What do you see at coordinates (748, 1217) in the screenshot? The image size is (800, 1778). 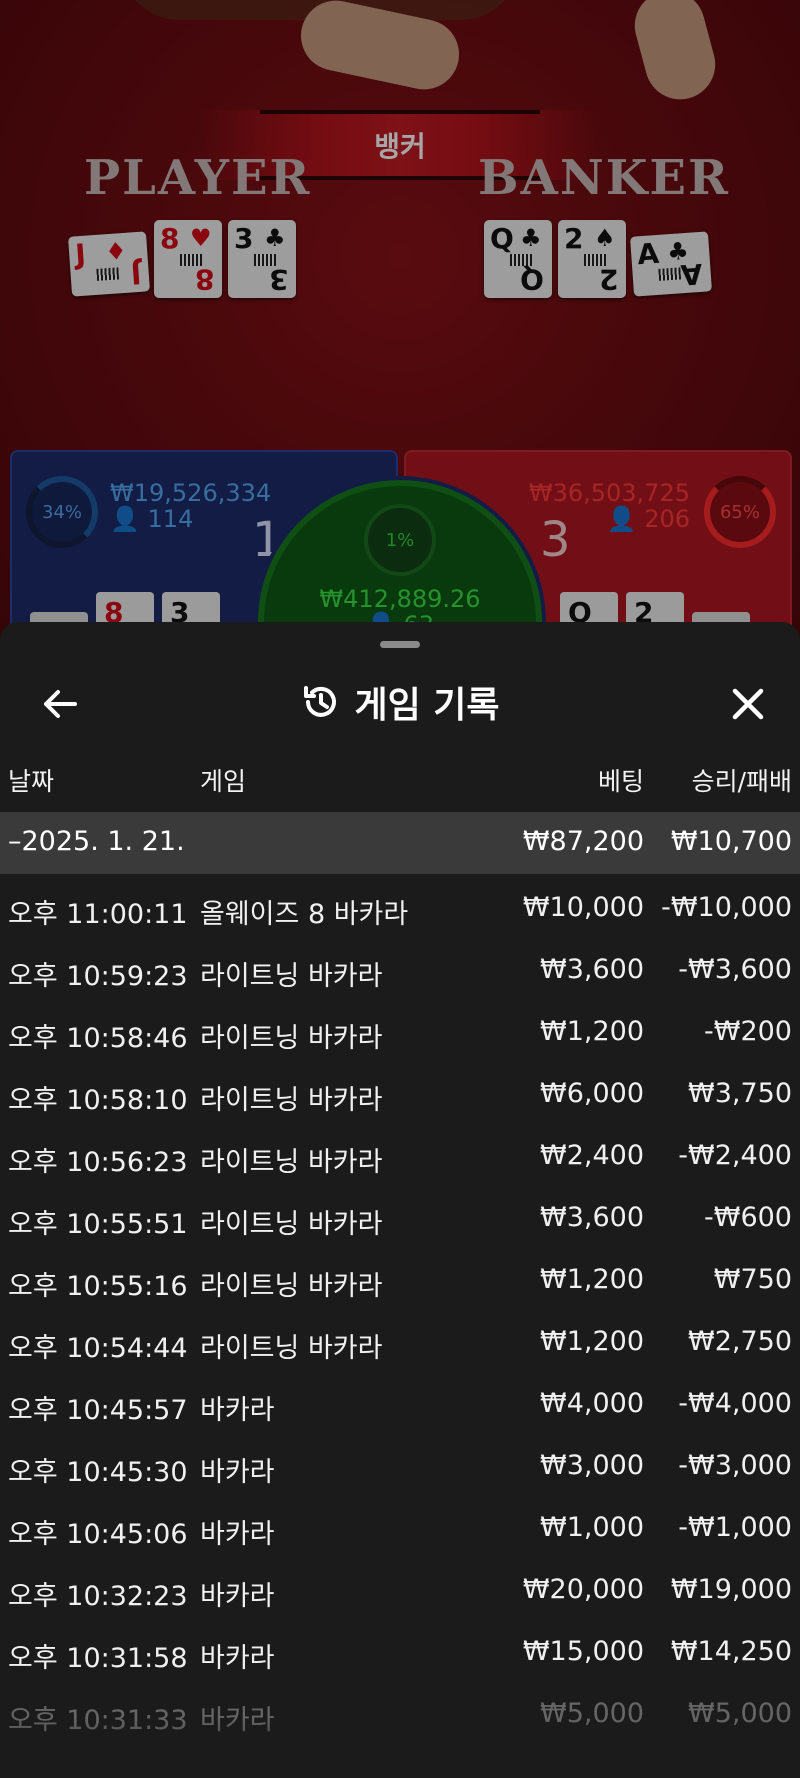 I see `row-result: -₩600` at bounding box center [748, 1217].